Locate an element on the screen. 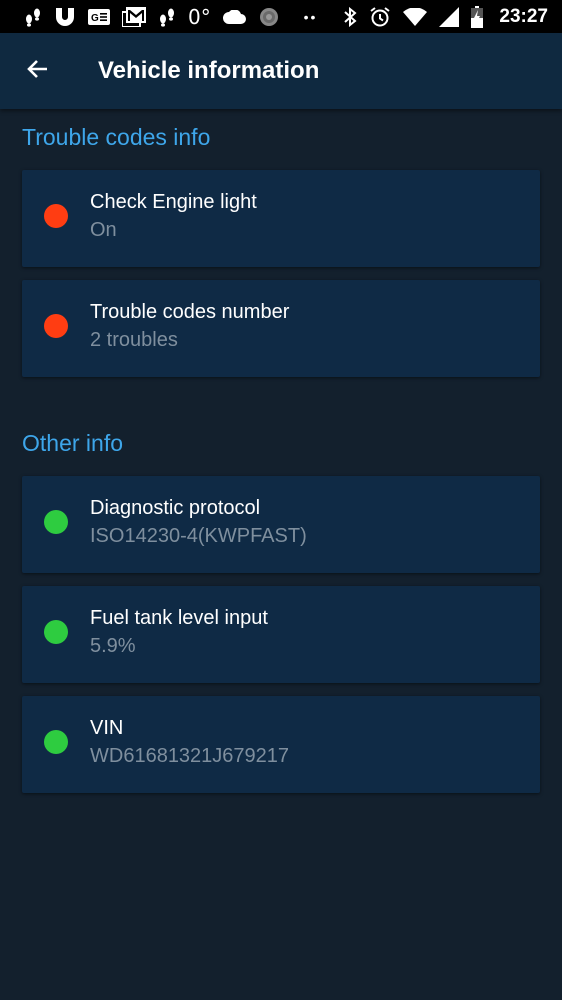  card-title: Diagnostic protocol is located at coordinates (175, 508).